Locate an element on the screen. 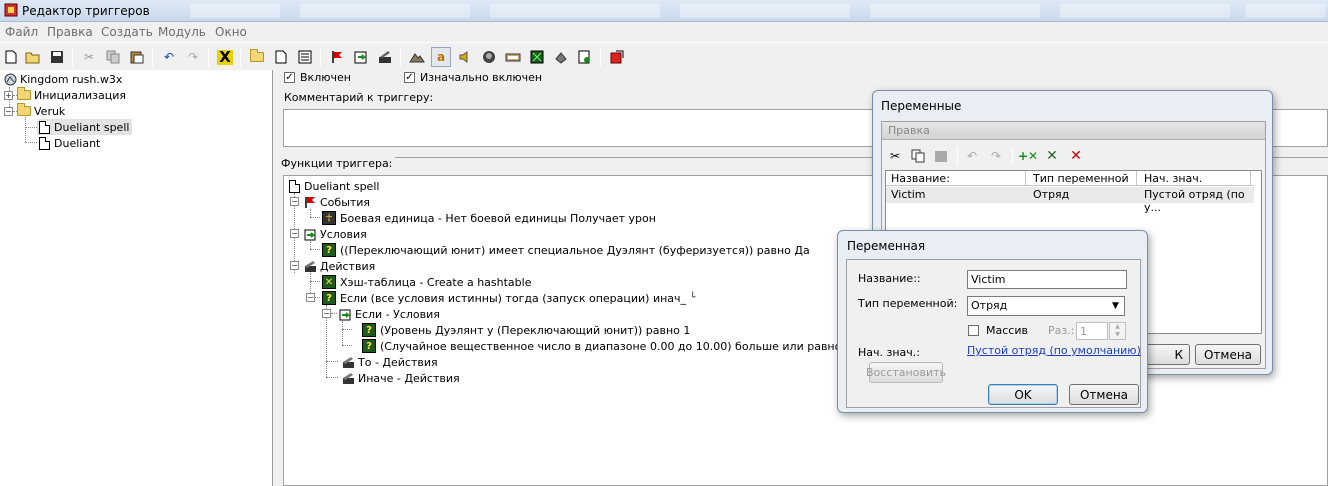  then-label: То - Действия is located at coordinates (398, 362).